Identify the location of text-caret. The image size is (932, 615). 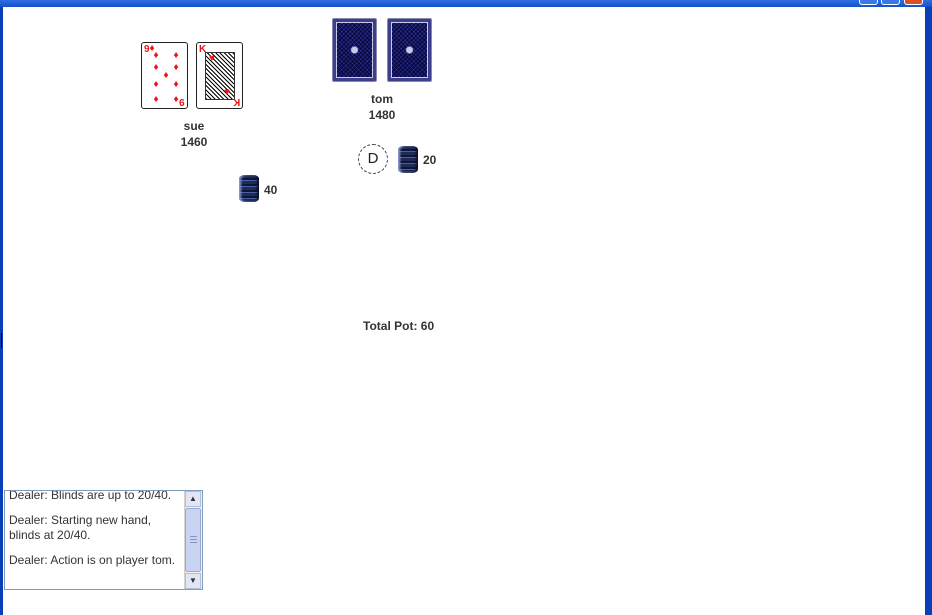
(1, 340).